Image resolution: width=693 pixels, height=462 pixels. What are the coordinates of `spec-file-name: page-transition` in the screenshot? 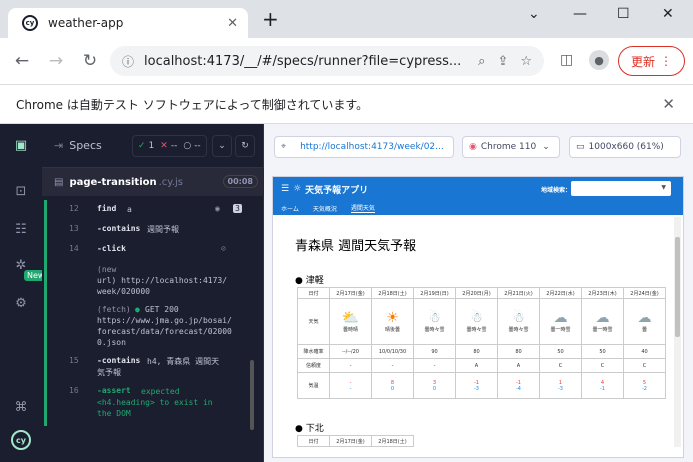 It's located at (113, 182).